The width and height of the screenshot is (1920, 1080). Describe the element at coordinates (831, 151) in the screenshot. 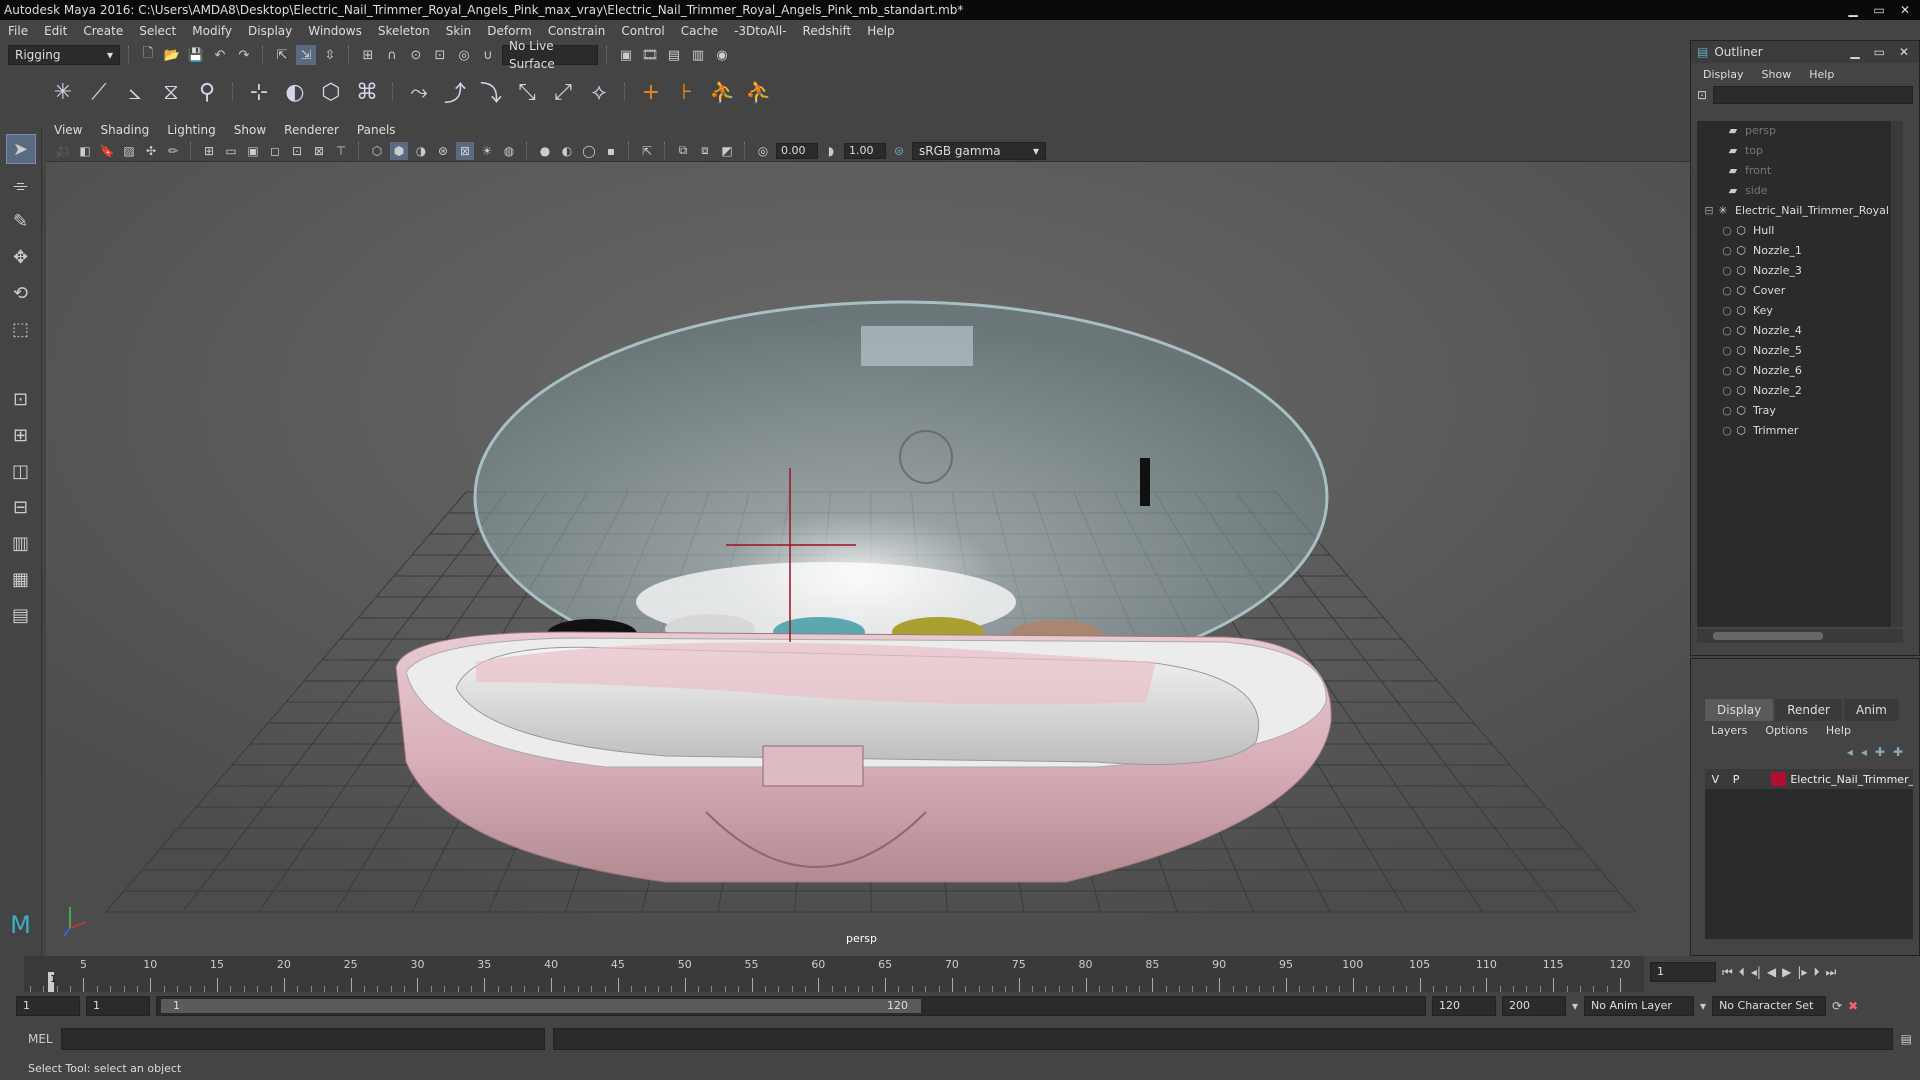

I see `gamma-icon: ◗` at that location.